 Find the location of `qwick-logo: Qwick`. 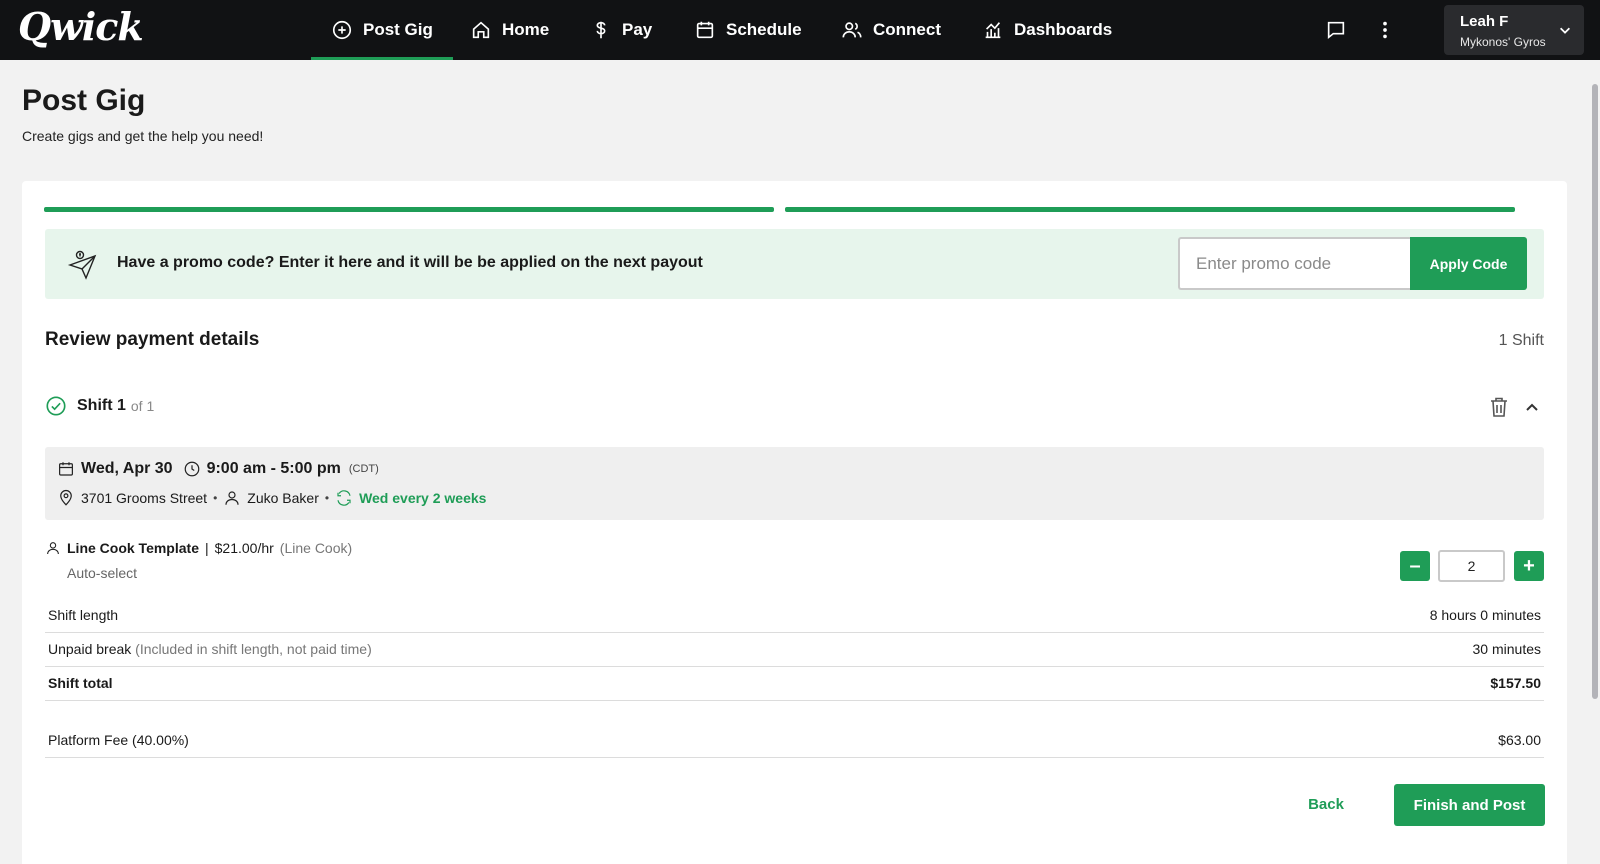

qwick-logo: Qwick is located at coordinates (81, 26).